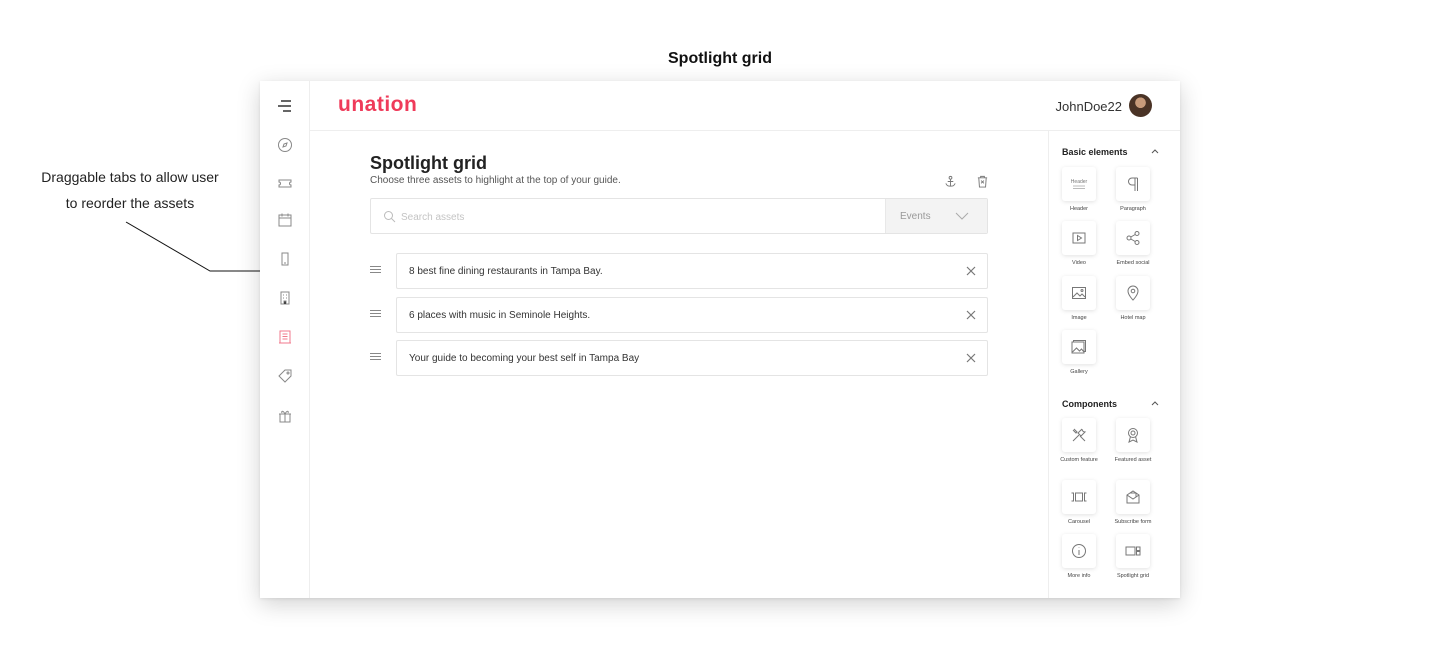 The image size is (1440, 648). Describe the element at coordinates (950, 181) in the screenshot. I see `anchor-icon` at that location.